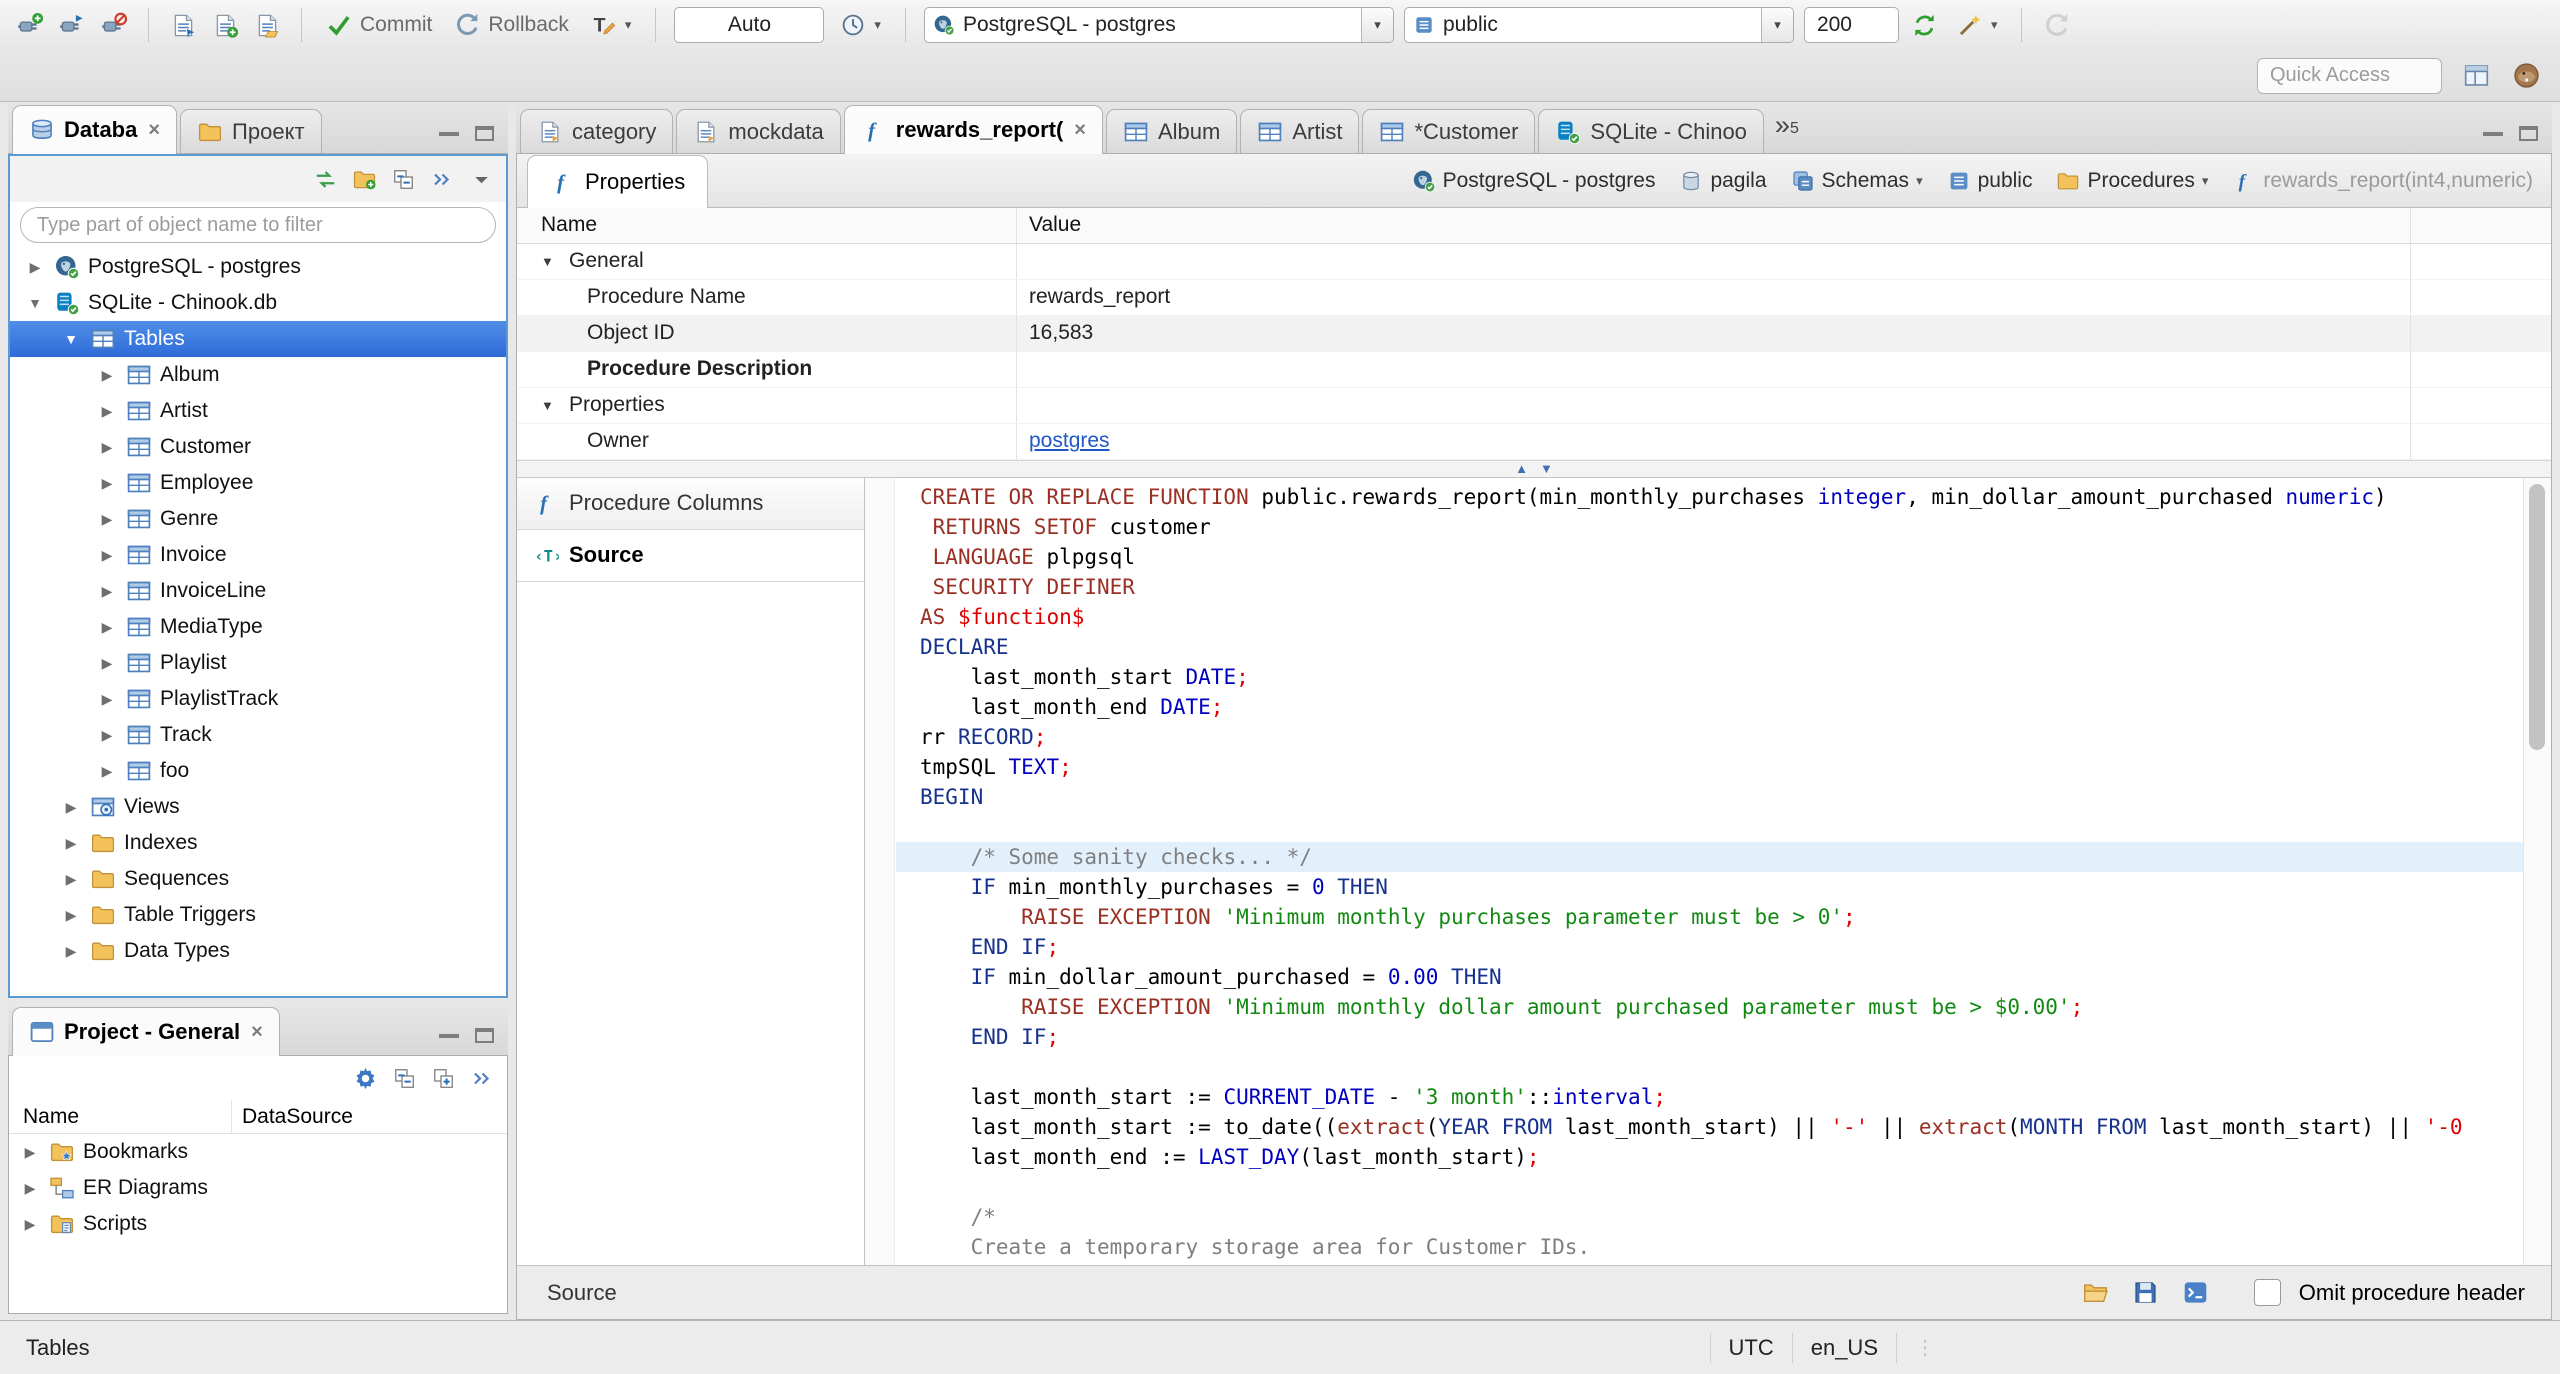  What do you see at coordinates (2267, 1293) in the screenshot?
I see `omit-procedure-header-checkbox` at bounding box center [2267, 1293].